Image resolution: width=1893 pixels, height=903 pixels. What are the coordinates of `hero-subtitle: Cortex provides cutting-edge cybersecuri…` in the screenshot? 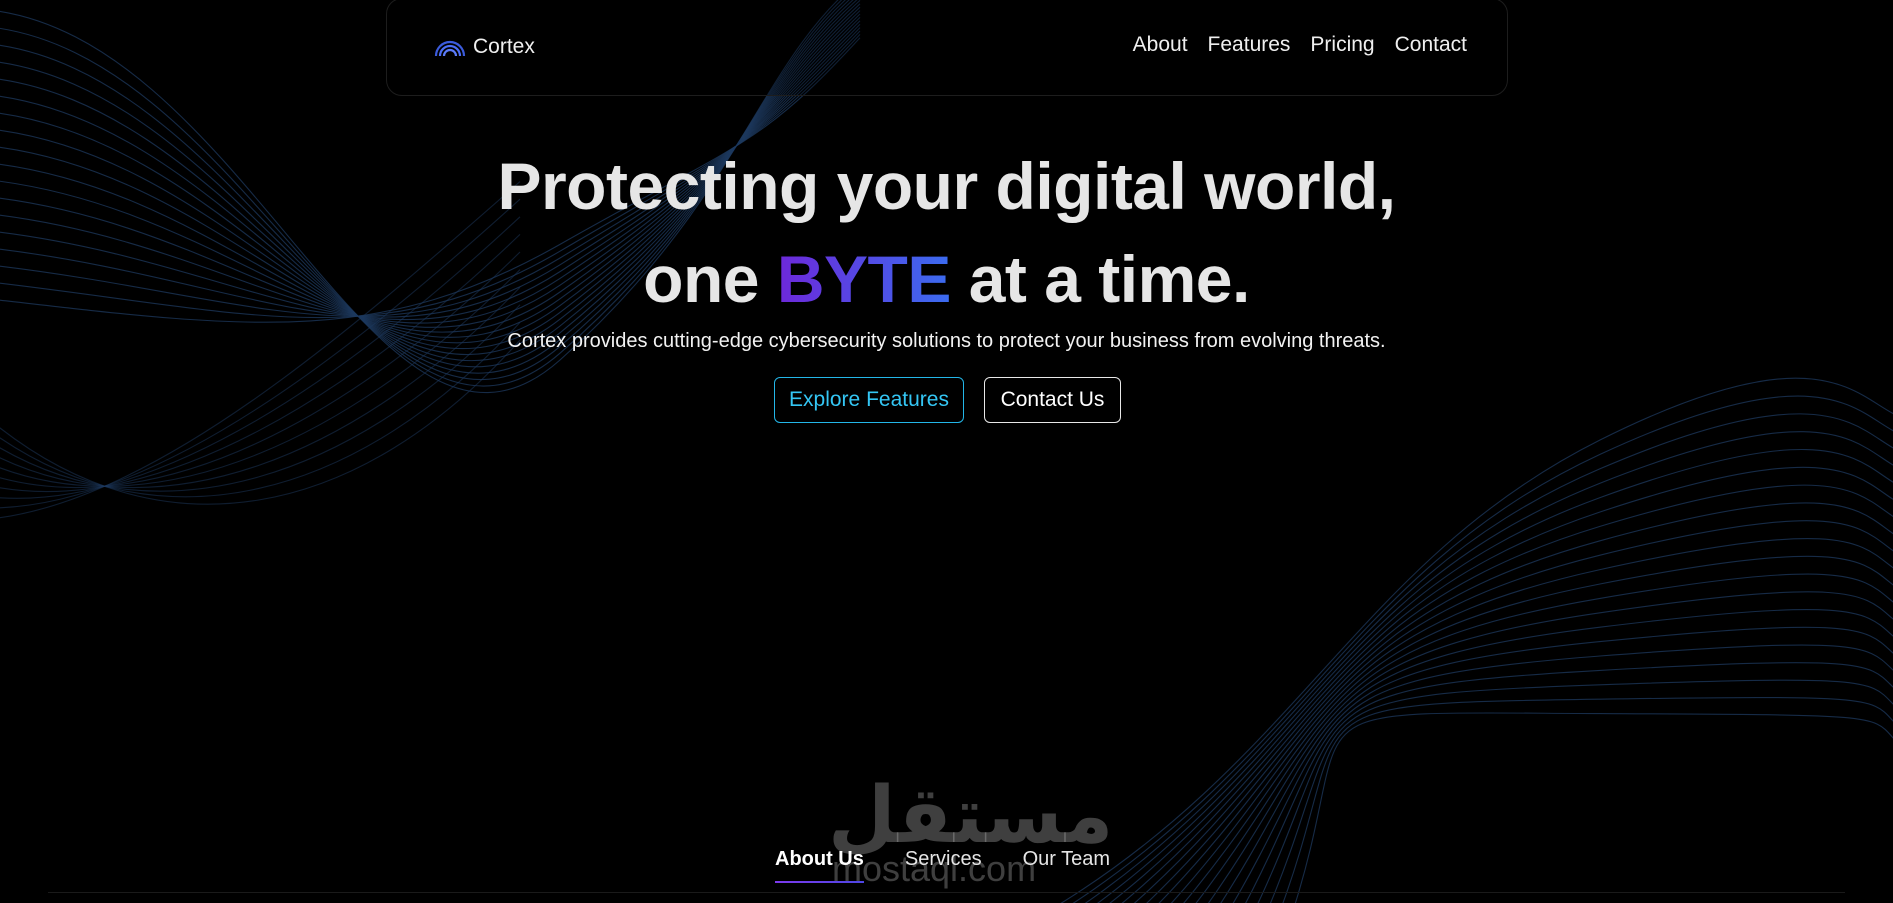 It's located at (946, 341).